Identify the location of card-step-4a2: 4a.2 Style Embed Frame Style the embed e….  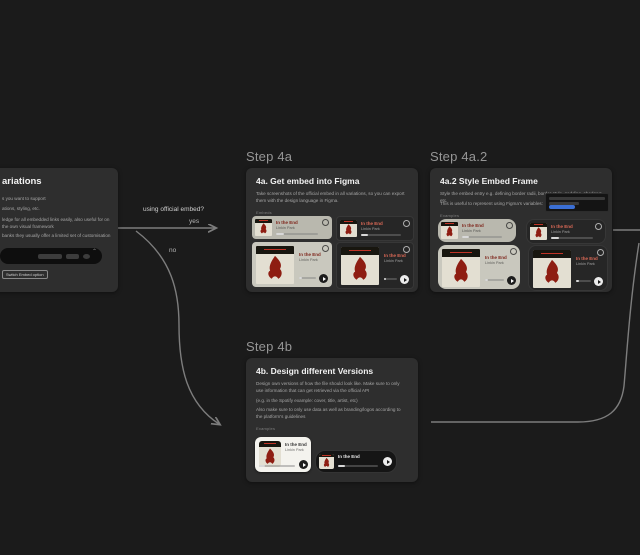
(521, 230).